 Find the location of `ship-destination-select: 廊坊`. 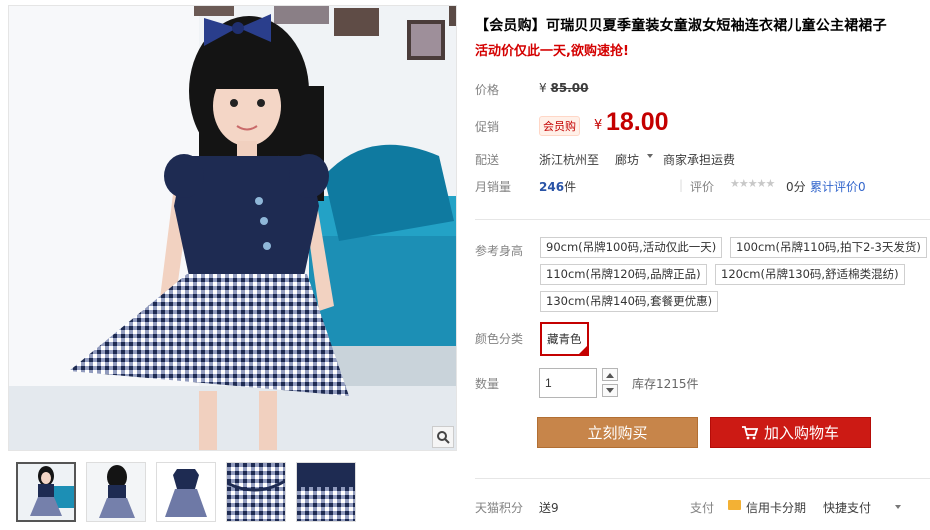

ship-destination-select: 廊坊 is located at coordinates (627, 159).